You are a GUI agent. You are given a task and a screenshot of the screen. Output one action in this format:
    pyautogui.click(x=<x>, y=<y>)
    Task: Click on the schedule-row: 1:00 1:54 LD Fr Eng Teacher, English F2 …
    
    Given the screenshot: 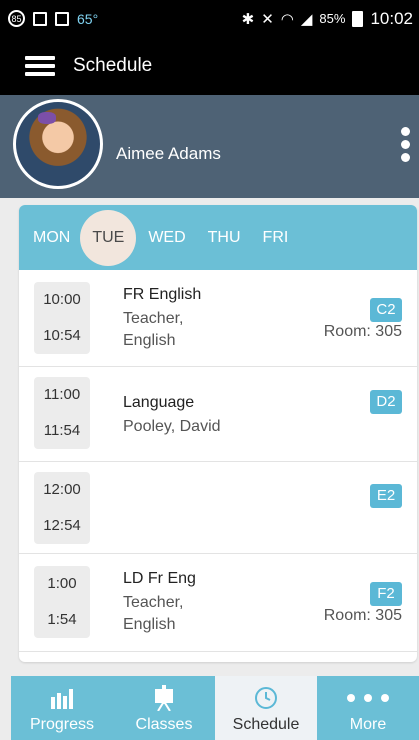 What is the action you would take?
    pyautogui.click(x=218, y=603)
    